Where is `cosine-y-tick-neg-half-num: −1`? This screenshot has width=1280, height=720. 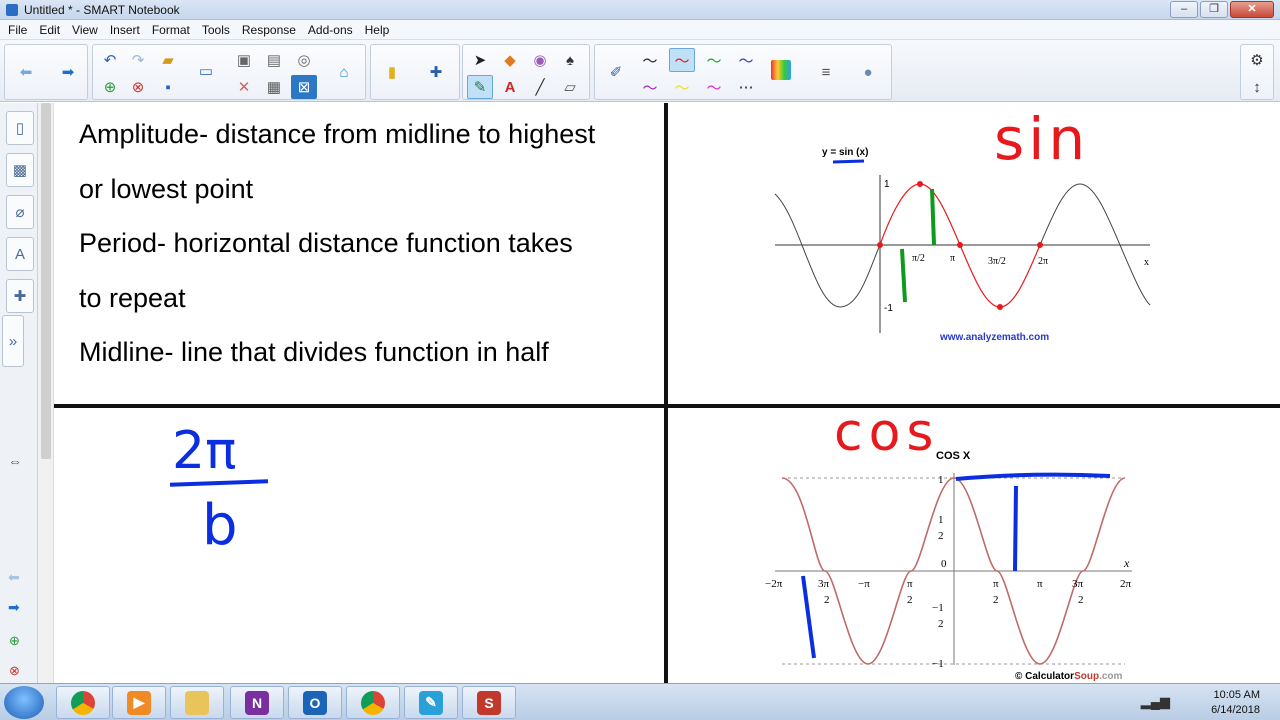 cosine-y-tick-neg-half-num: −1 is located at coordinates (938, 608).